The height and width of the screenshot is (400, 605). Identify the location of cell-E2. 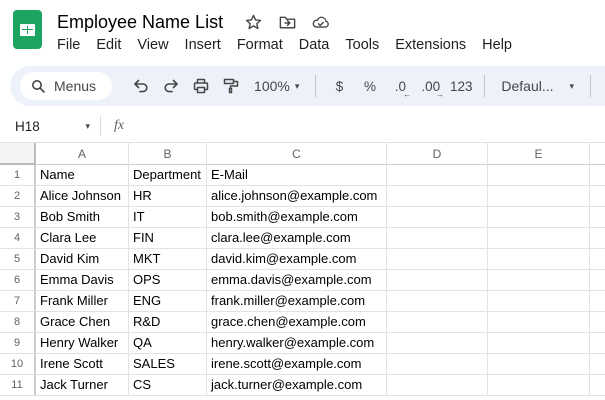
(539, 196).